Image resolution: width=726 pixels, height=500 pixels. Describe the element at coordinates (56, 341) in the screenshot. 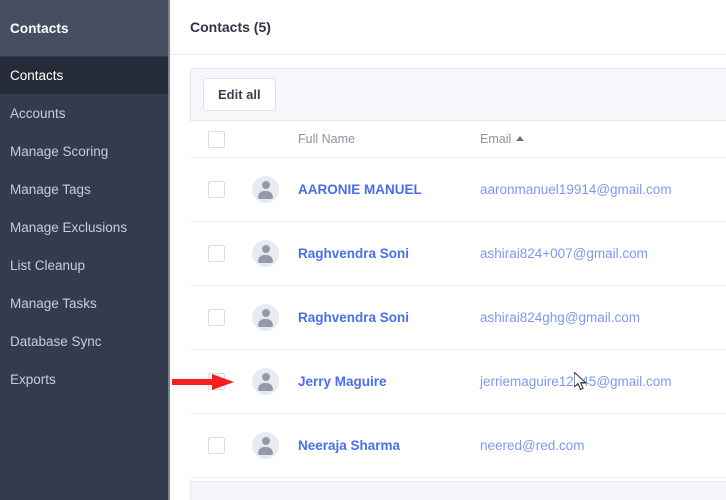

I see `sidebar-item-label: Database Sync` at that location.